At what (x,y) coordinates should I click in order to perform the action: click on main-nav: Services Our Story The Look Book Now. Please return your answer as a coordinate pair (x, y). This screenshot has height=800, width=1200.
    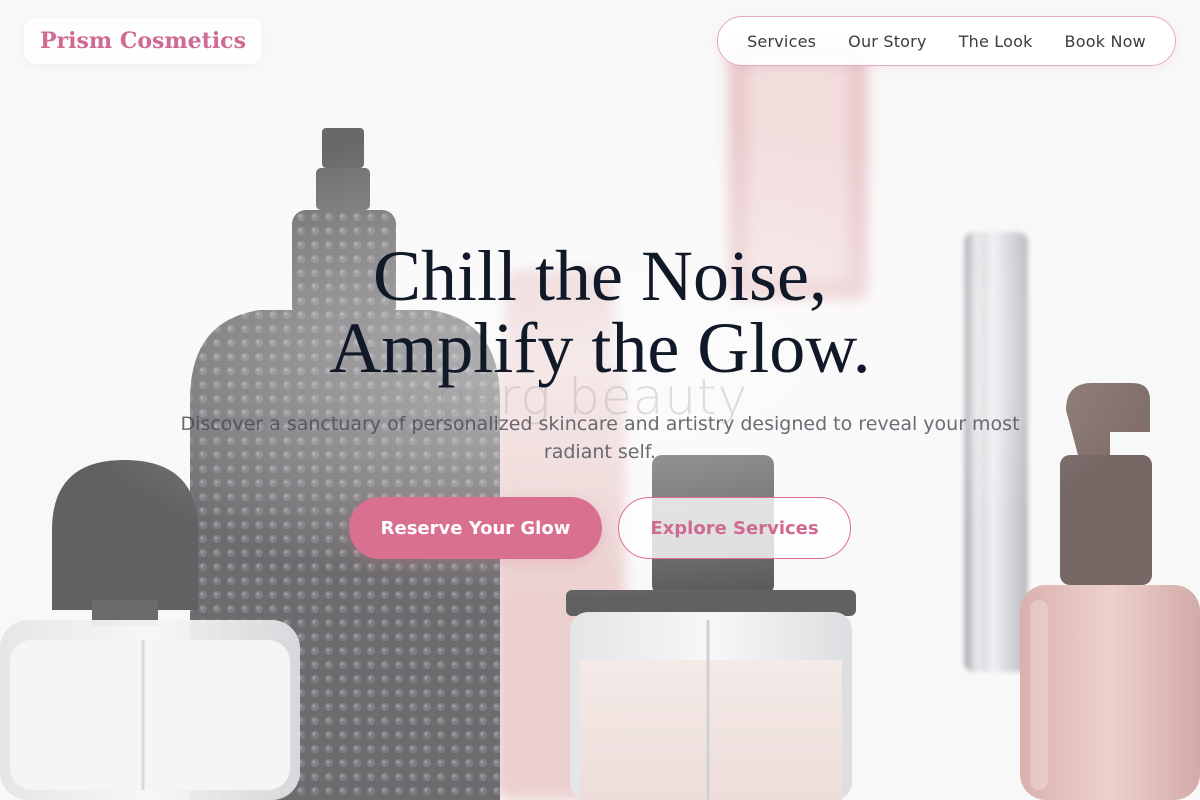
    Looking at the image, I should click on (946, 41).